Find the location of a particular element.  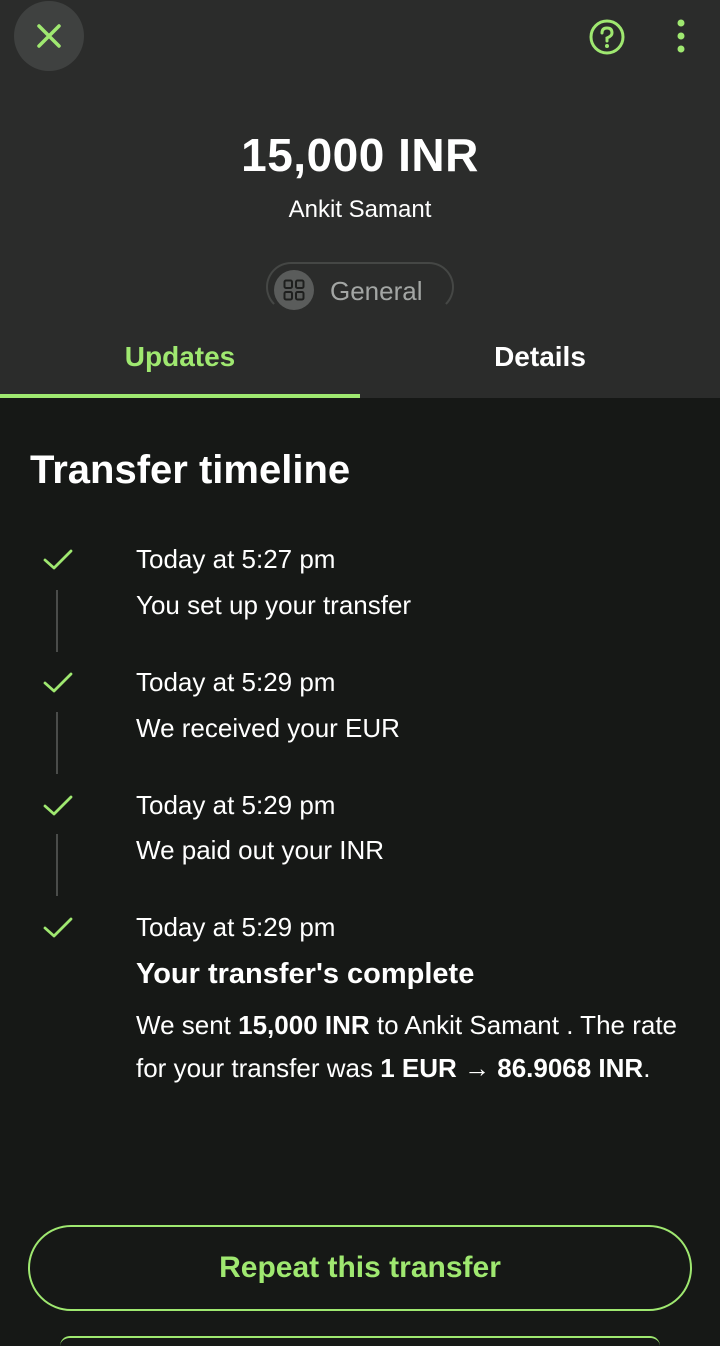

timeline-title: Transfer timeline is located at coordinates (190, 470).